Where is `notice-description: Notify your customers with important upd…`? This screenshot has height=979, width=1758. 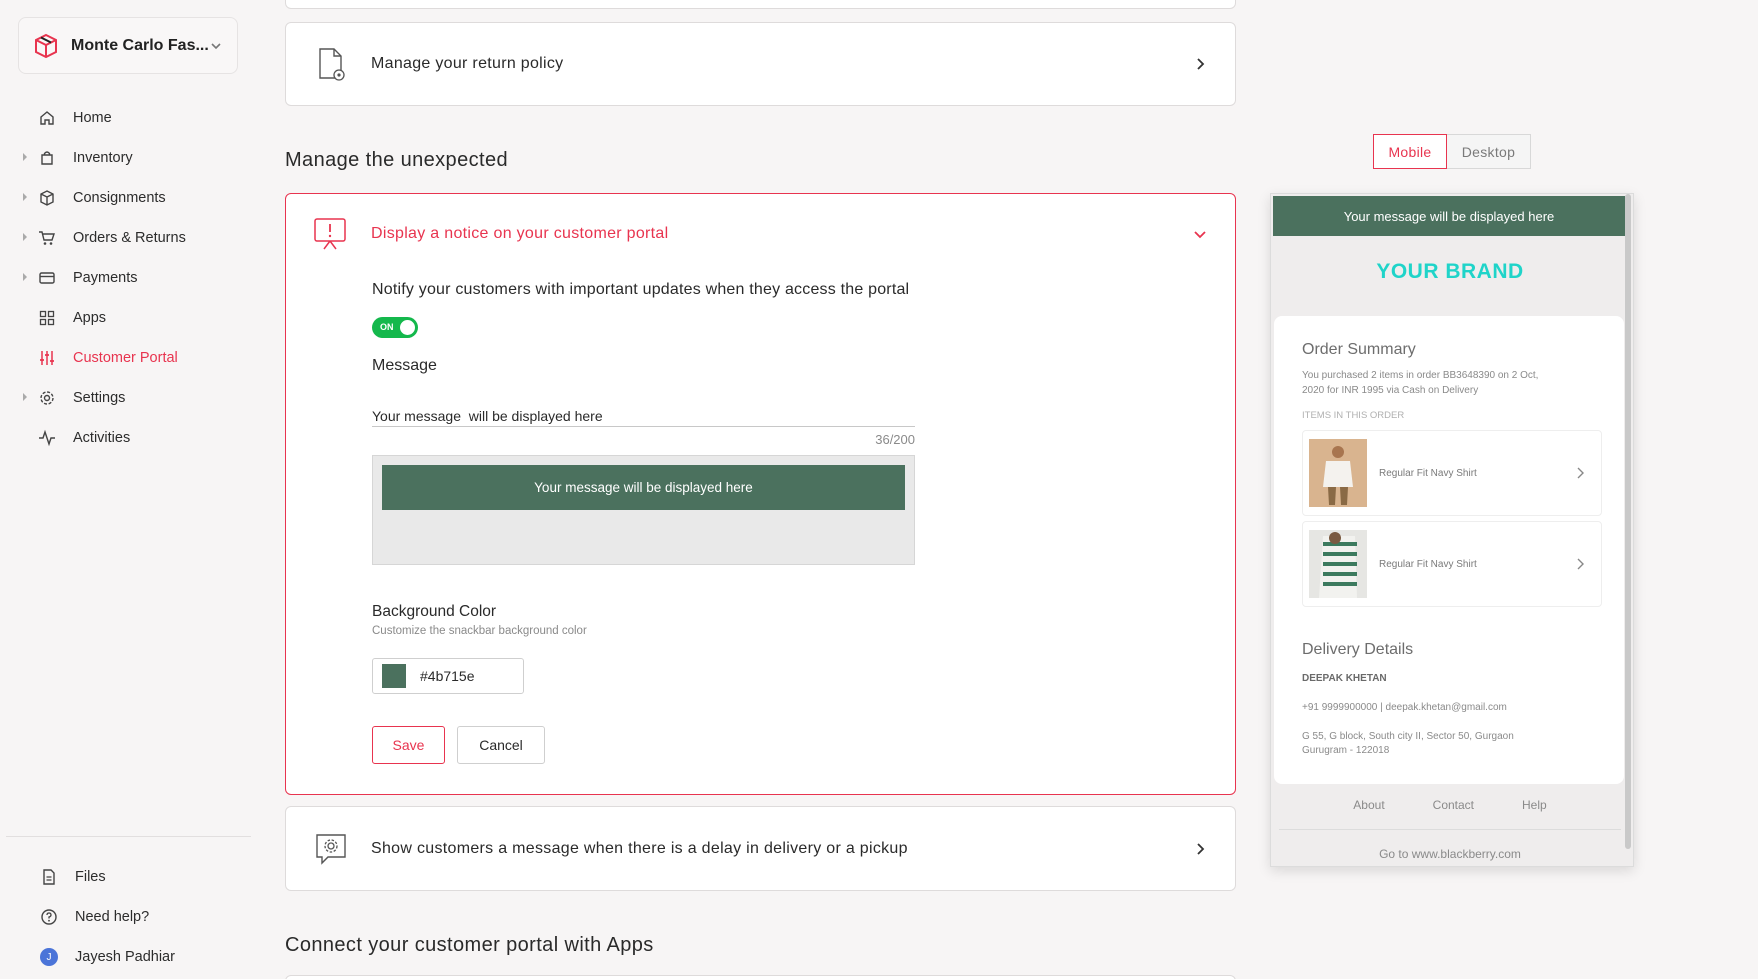
notice-description: Notify your customers with important upd… is located at coordinates (641, 289).